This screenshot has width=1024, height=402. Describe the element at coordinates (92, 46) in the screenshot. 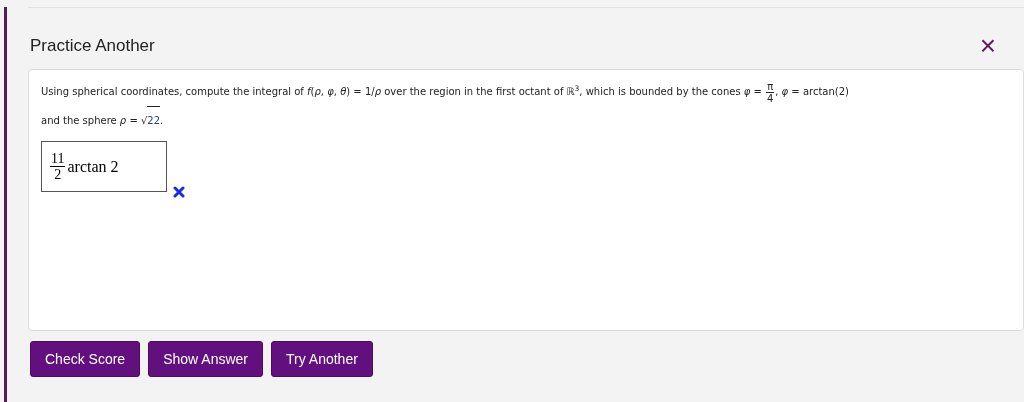

I see `page-title: Practice Another` at that location.